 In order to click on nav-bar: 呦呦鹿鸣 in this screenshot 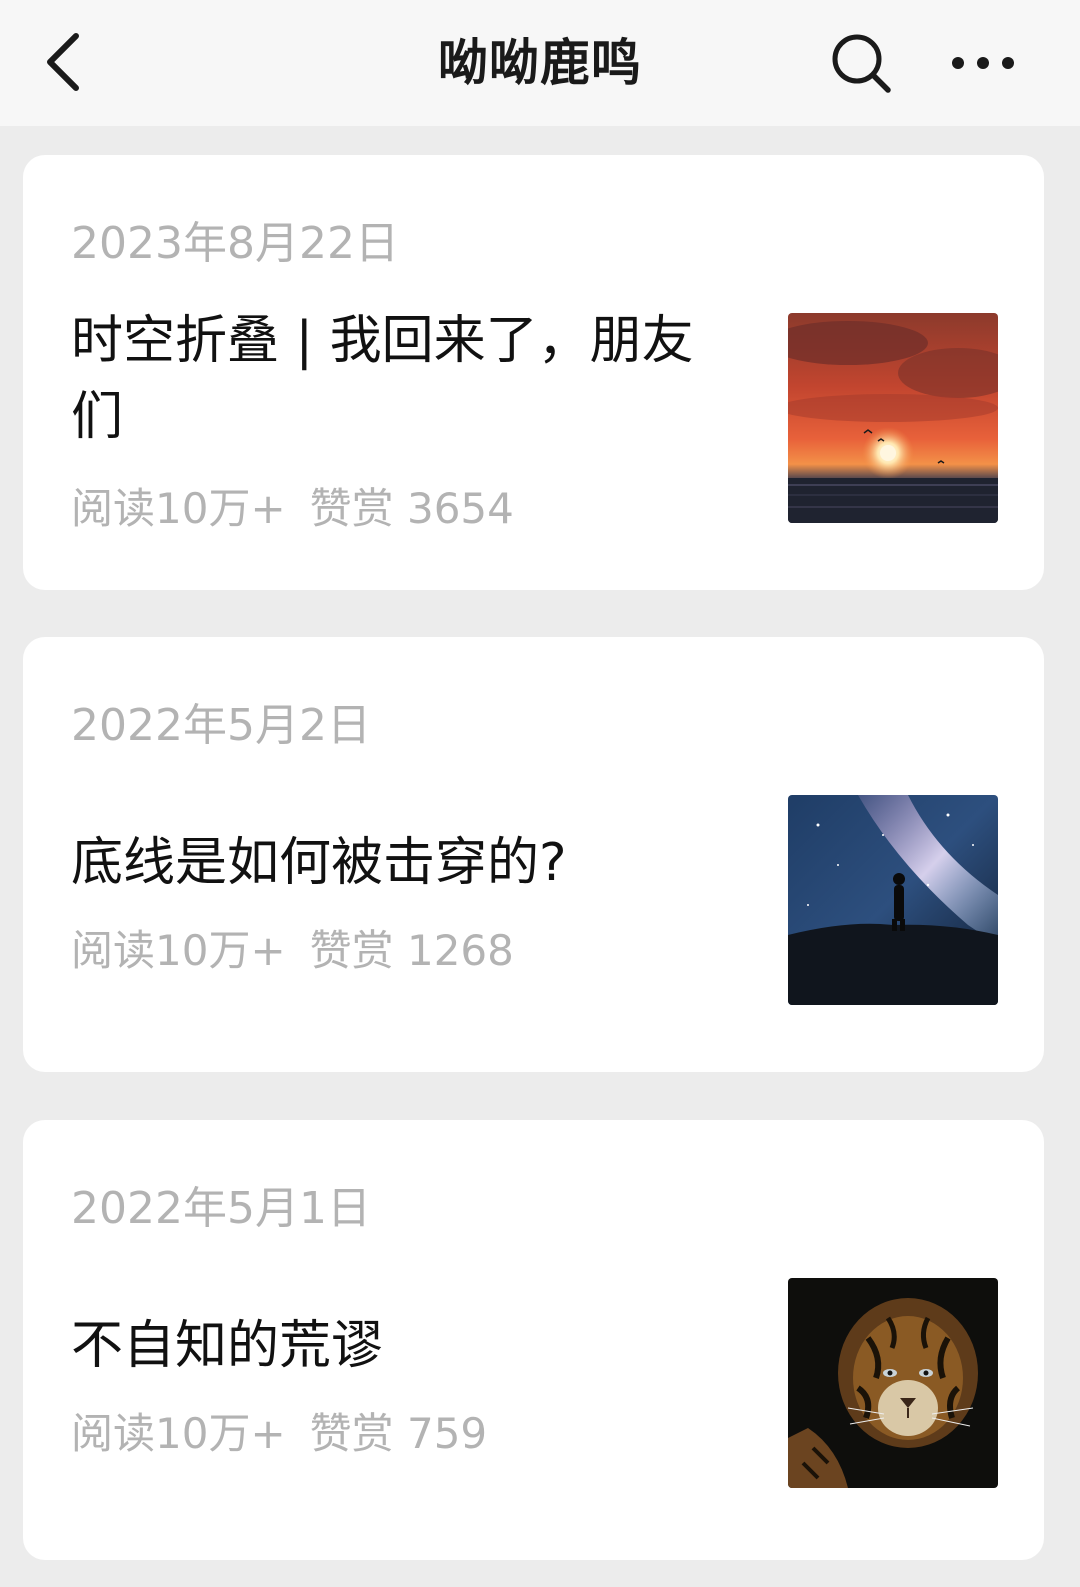, I will do `click(540, 63)`.